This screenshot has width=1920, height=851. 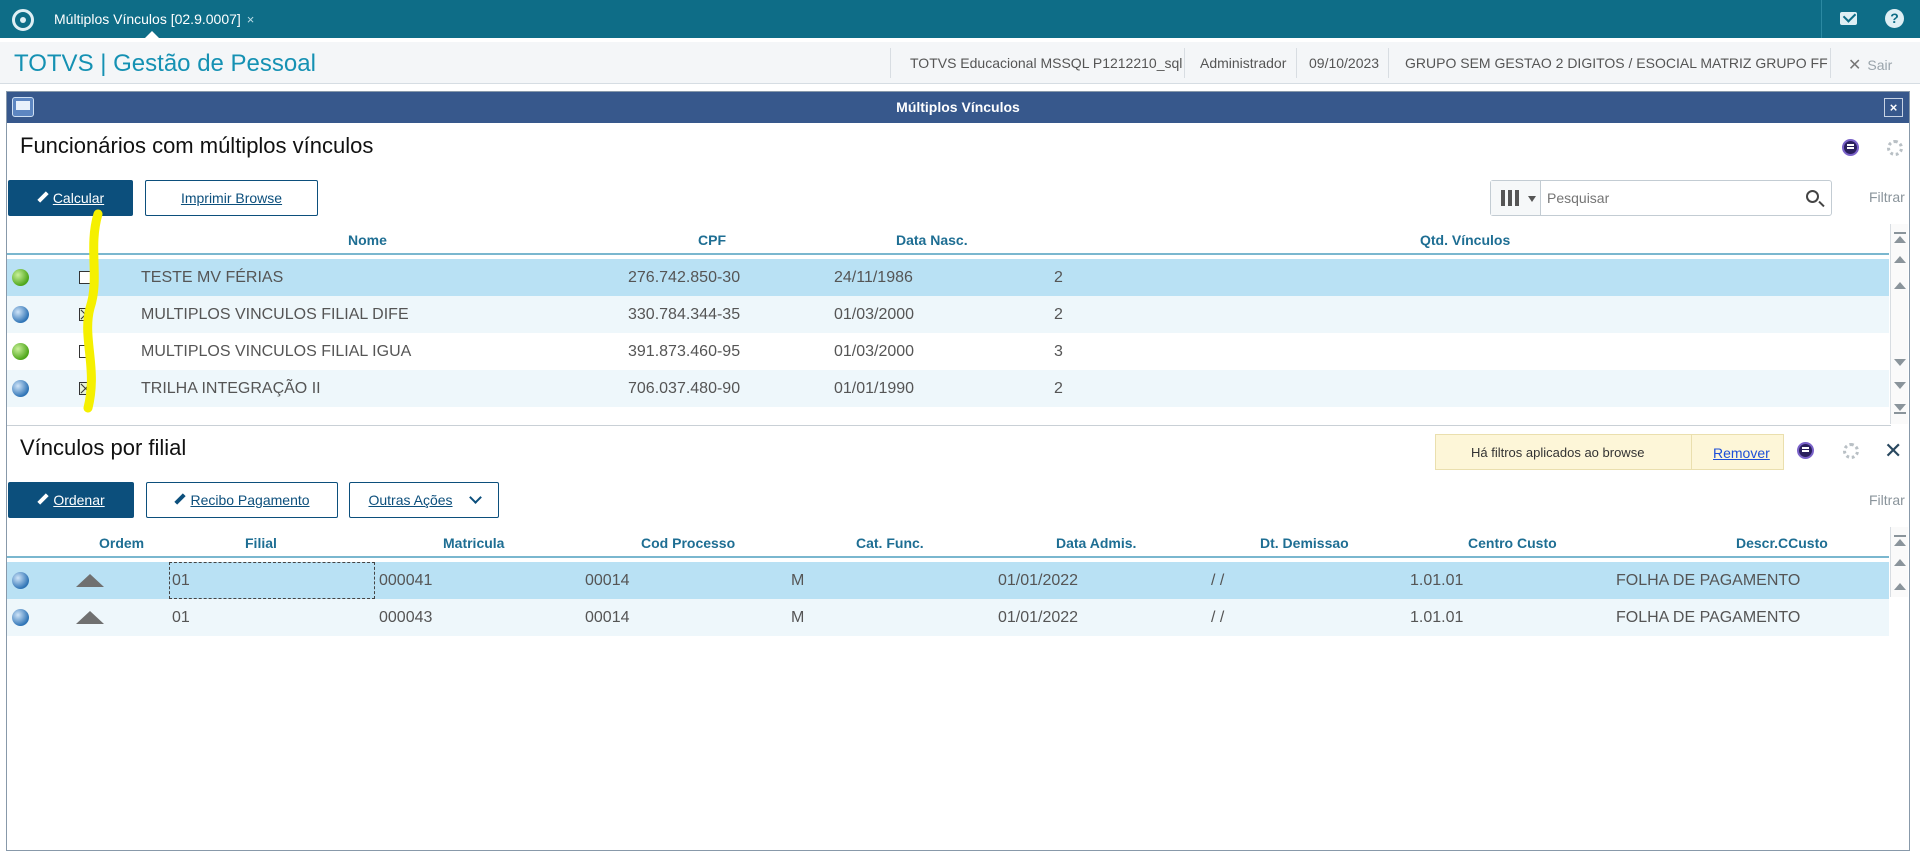 What do you see at coordinates (1880, 65) in the screenshot?
I see `exit-label: Sair` at bounding box center [1880, 65].